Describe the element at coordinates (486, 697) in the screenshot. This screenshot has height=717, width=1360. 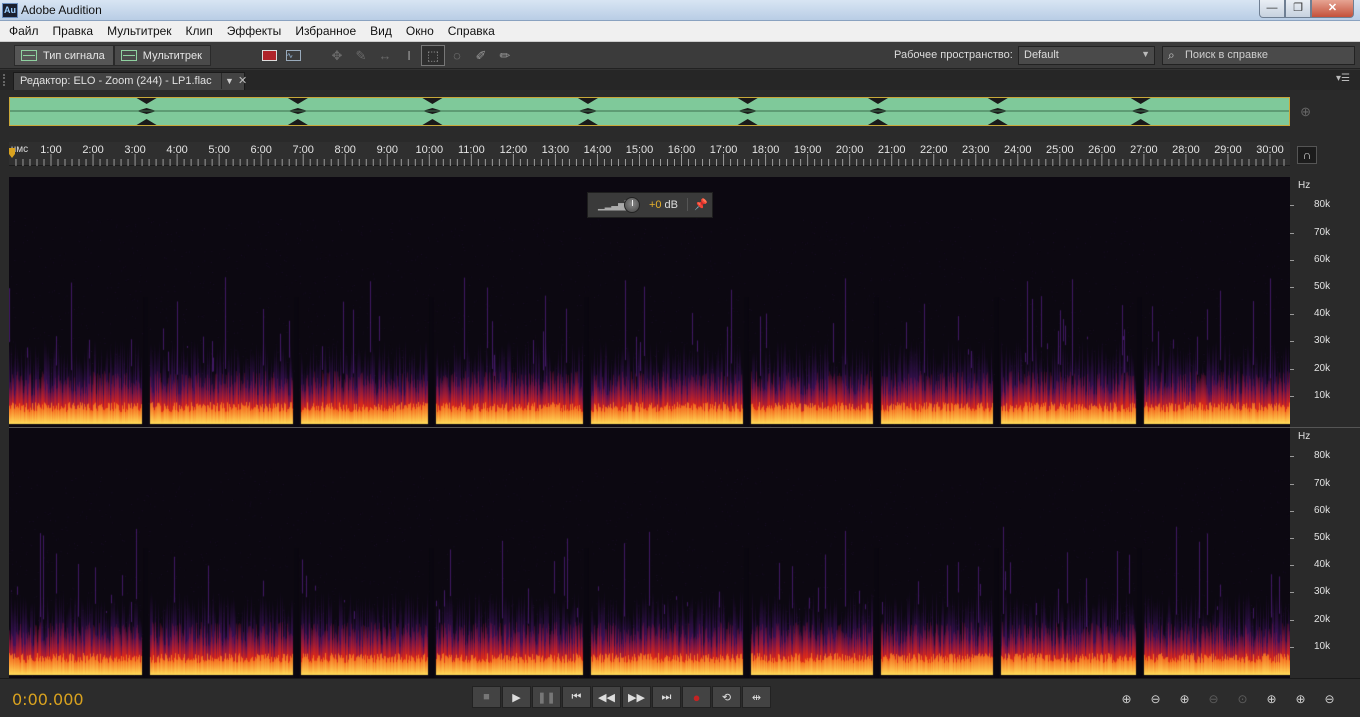
I see `stop-icon: ■` at that location.